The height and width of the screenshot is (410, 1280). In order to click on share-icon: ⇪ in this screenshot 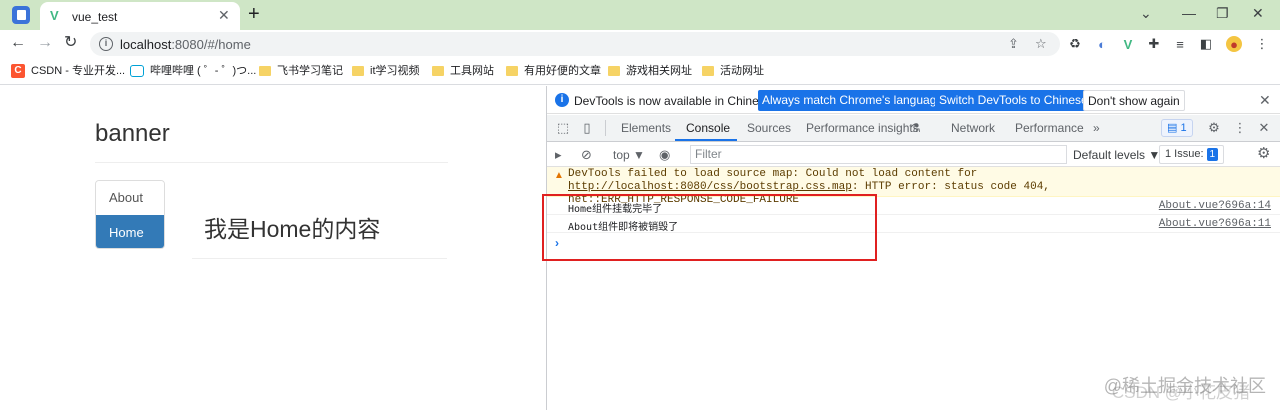, I will do `click(1013, 44)`.